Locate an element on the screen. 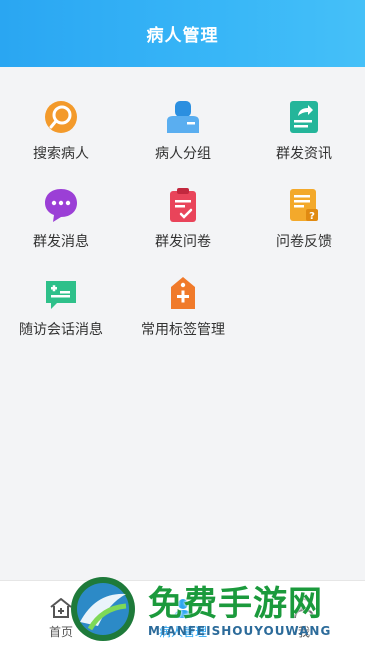 The width and height of the screenshot is (365, 649). tab-patient-management: 病人管理 is located at coordinates (183, 615).